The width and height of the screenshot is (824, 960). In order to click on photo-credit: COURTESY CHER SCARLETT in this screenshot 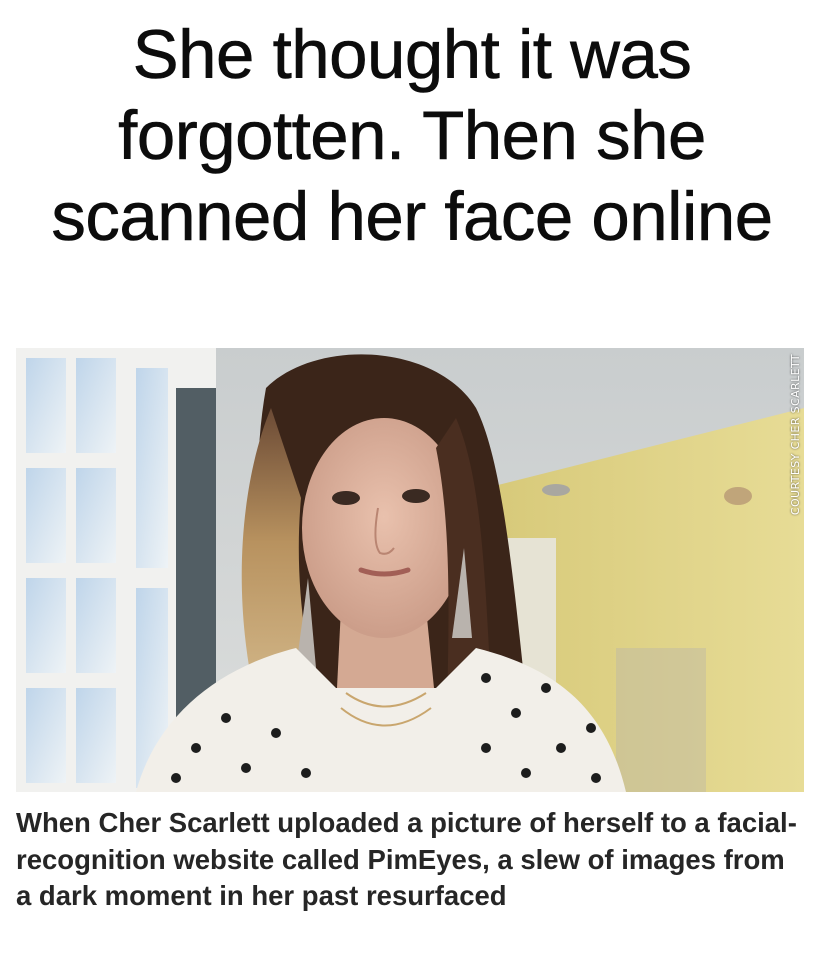, I will do `click(795, 435)`.